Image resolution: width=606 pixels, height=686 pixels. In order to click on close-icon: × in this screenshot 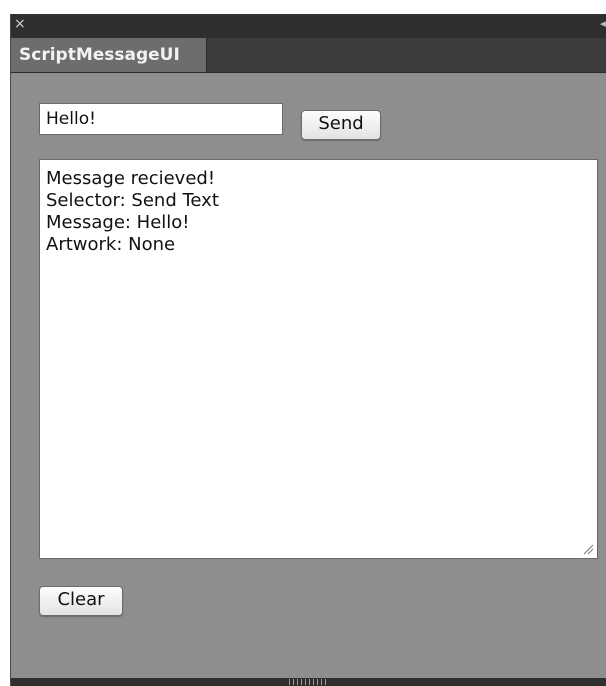, I will do `click(20, 24)`.